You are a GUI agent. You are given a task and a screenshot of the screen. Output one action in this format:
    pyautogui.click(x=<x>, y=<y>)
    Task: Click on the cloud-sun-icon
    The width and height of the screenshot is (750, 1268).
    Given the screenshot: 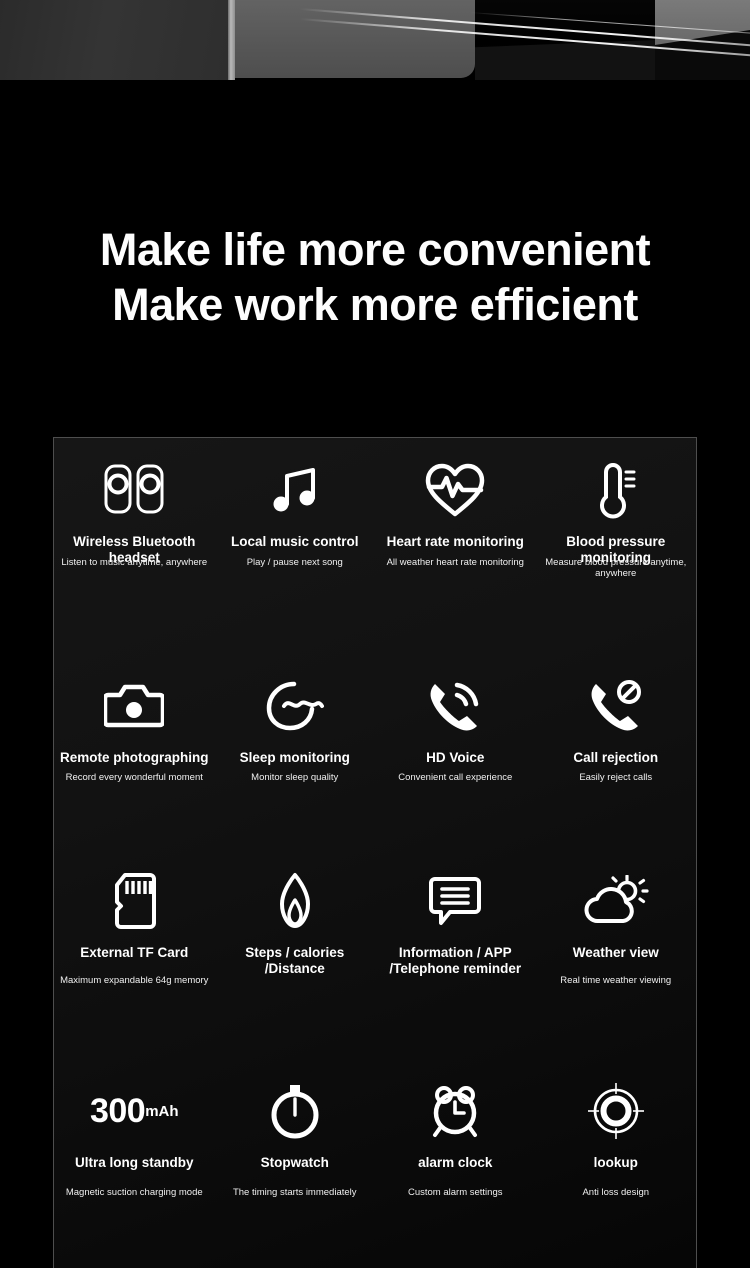 What is the action you would take?
    pyautogui.click(x=616, y=901)
    